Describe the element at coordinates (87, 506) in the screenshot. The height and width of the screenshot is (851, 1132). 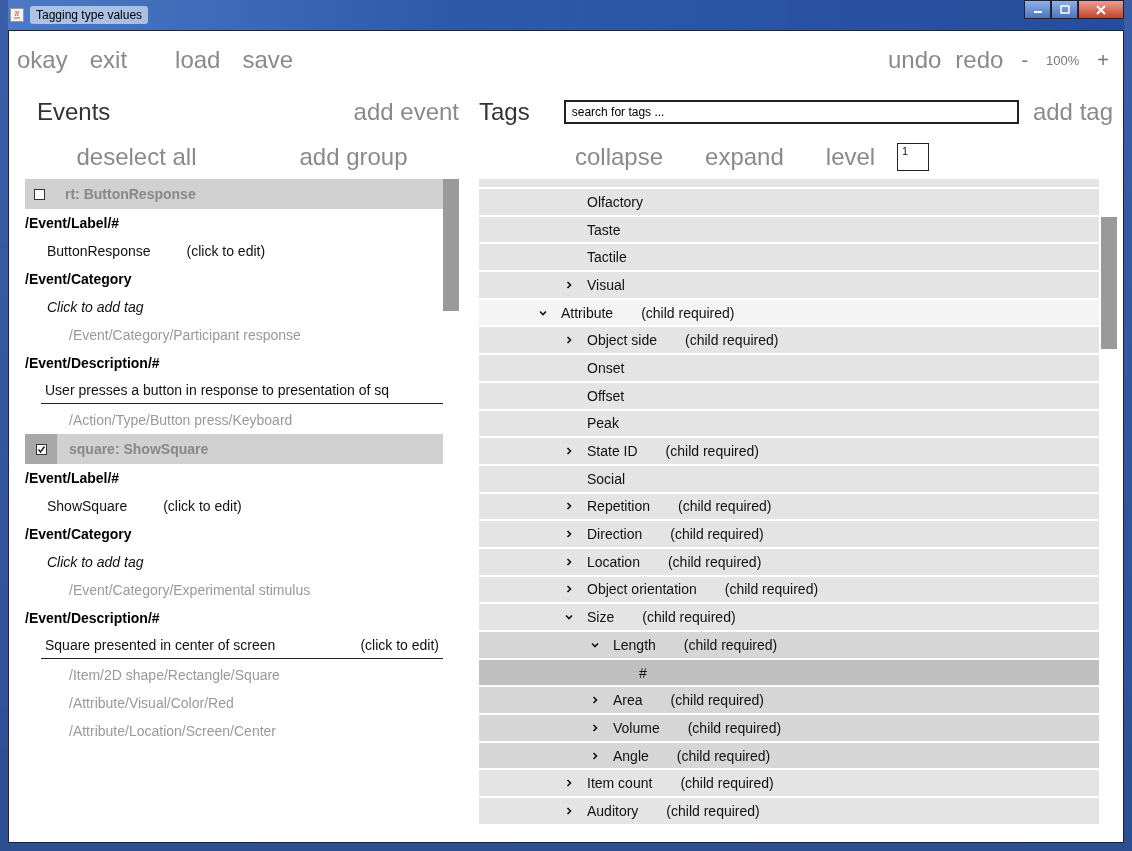
I see `label-value: ShowSquare` at that location.